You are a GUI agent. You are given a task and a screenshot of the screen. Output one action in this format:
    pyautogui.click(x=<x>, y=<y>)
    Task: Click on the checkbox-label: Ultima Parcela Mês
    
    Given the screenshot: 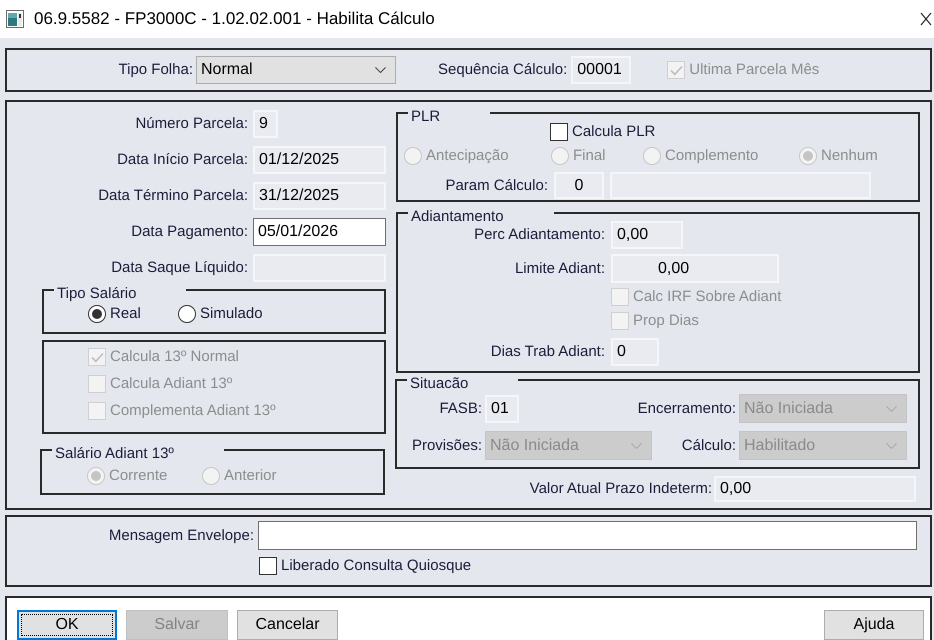 What is the action you would take?
    pyautogui.click(x=754, y=70)
    